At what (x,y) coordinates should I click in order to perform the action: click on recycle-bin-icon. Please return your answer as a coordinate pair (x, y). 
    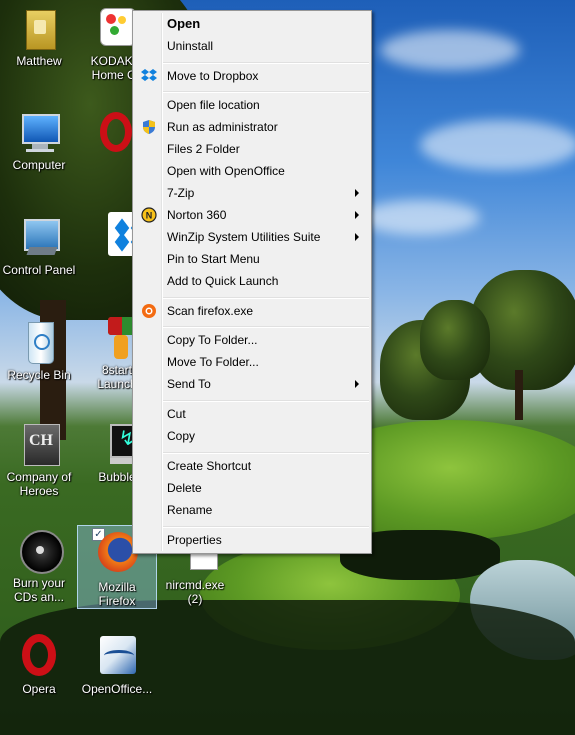
    Looking at the image, I should click on (39, 343).